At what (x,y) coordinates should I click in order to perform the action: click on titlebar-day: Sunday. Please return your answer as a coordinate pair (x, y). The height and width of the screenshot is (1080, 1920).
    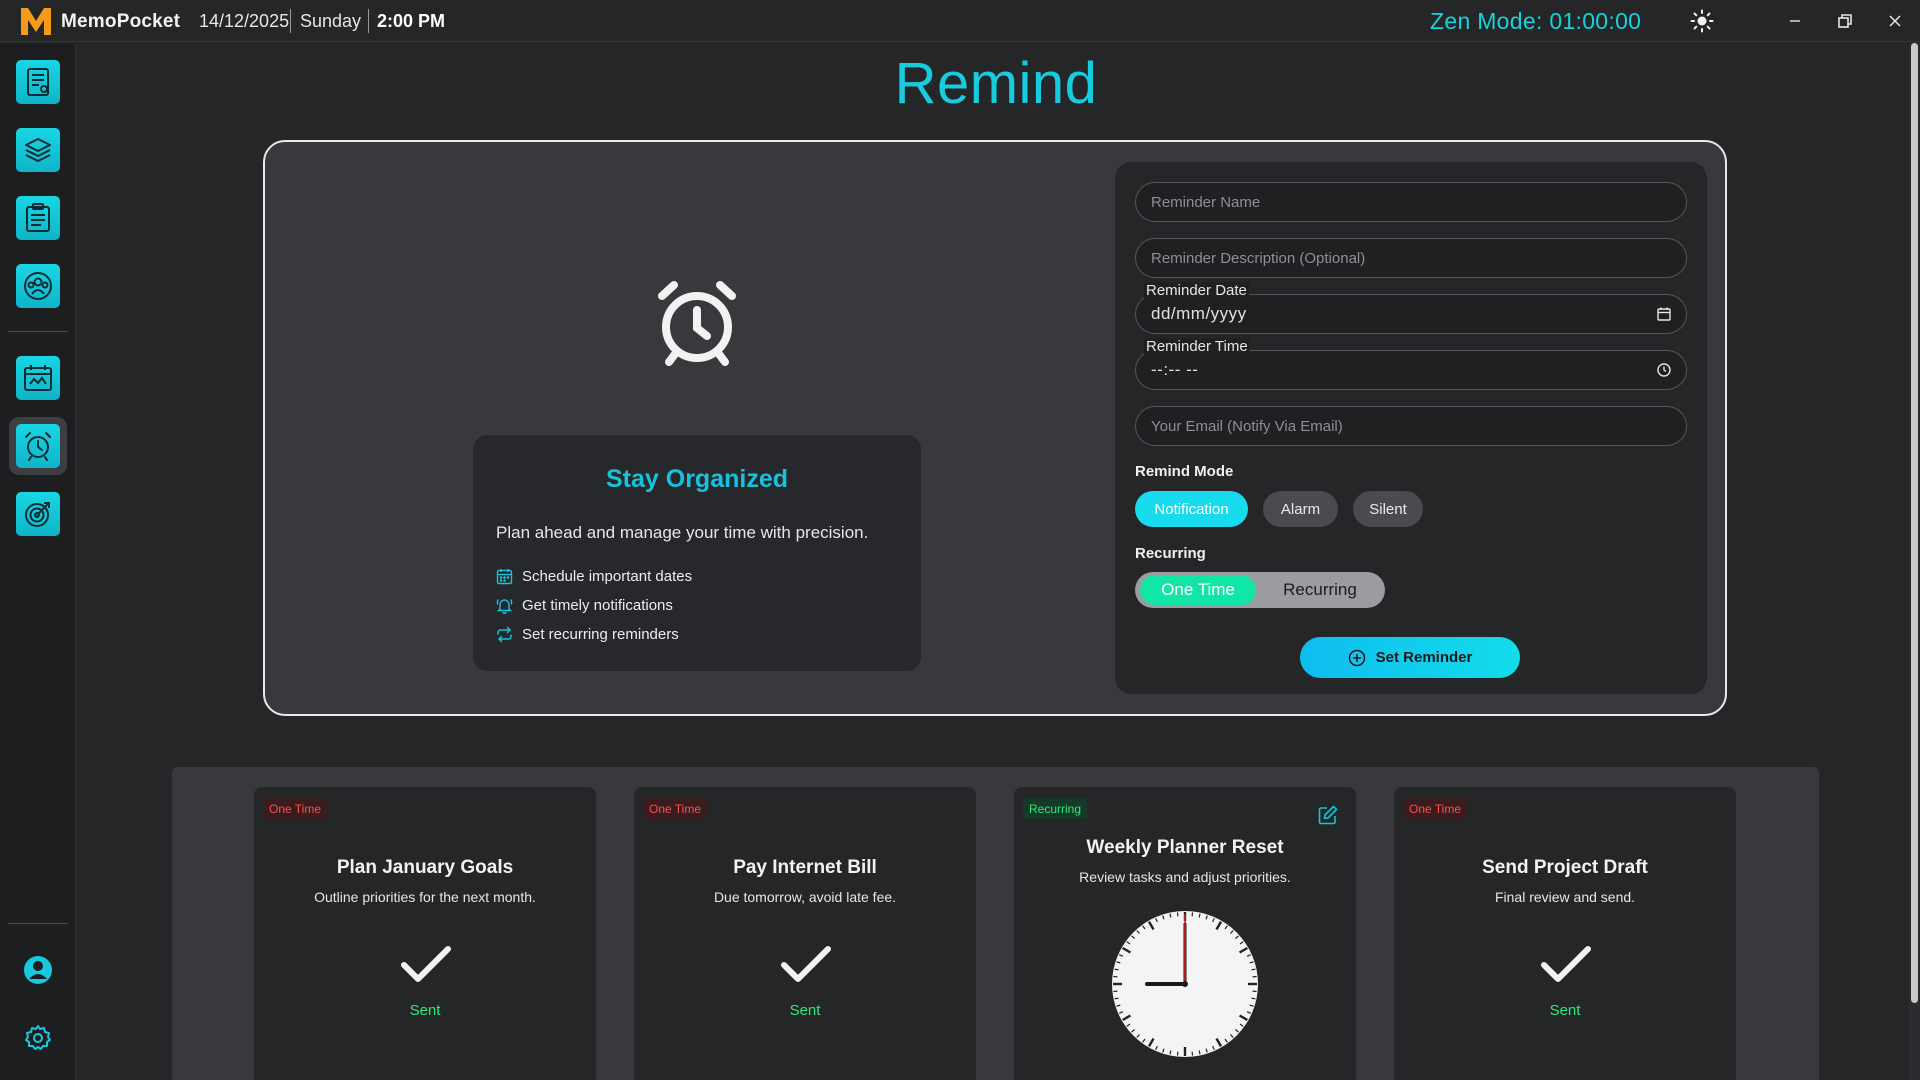
    Looking at the image, I should click on (331, 21).